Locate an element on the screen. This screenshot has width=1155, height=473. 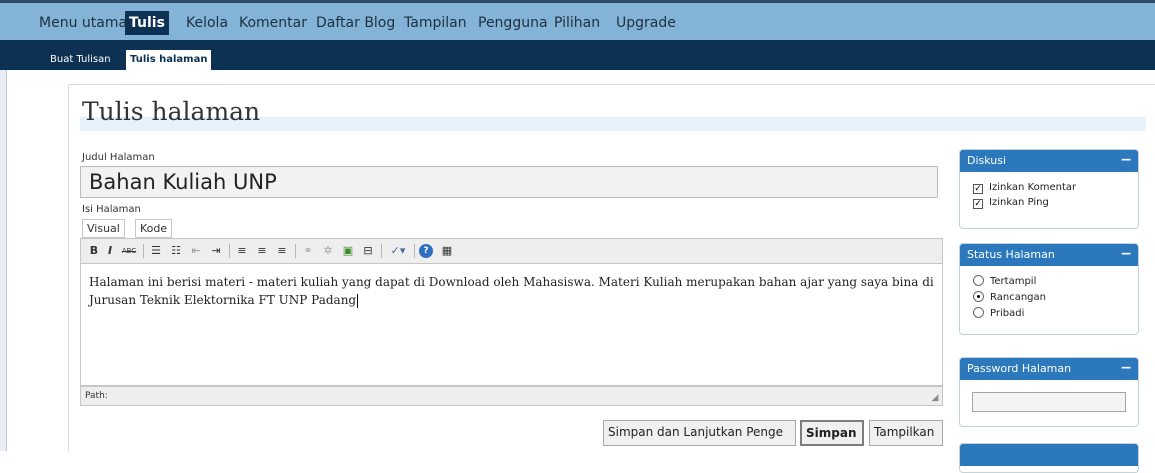
allow-comments-label: Izinkan Komentar is located at coordinates (1033, 187).